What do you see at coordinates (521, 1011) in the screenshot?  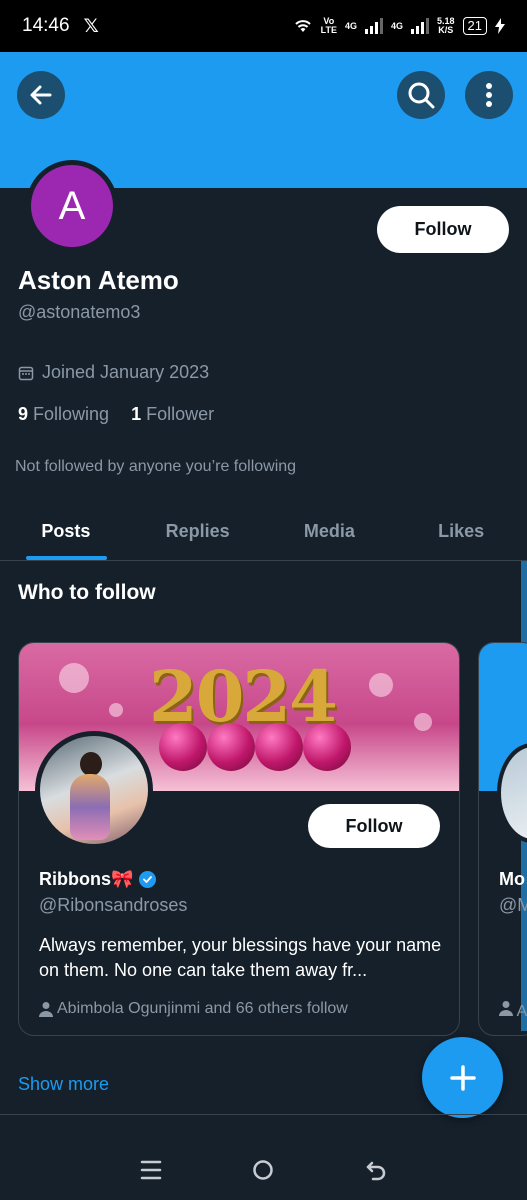 I see `next-card-social-text: A` at bounding box center [521, 1011].